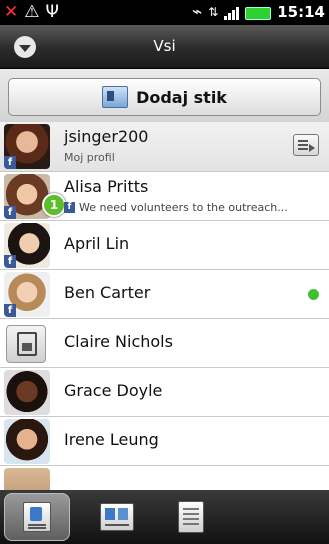 Image resolution: width=329 pixels, height=544 pixels. I want to click on contact-name: Irene Leung, so click(111, 439).